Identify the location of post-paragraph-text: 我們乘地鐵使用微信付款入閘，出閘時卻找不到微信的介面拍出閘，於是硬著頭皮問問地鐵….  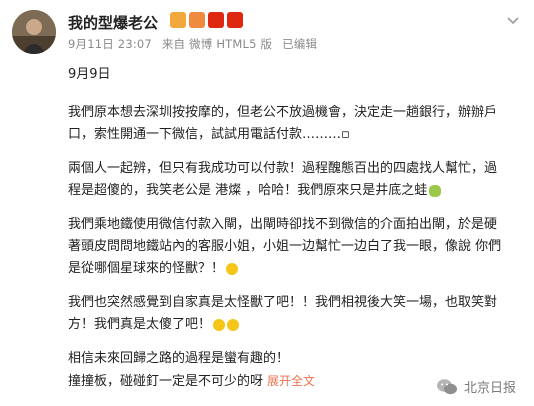
(285, 246).